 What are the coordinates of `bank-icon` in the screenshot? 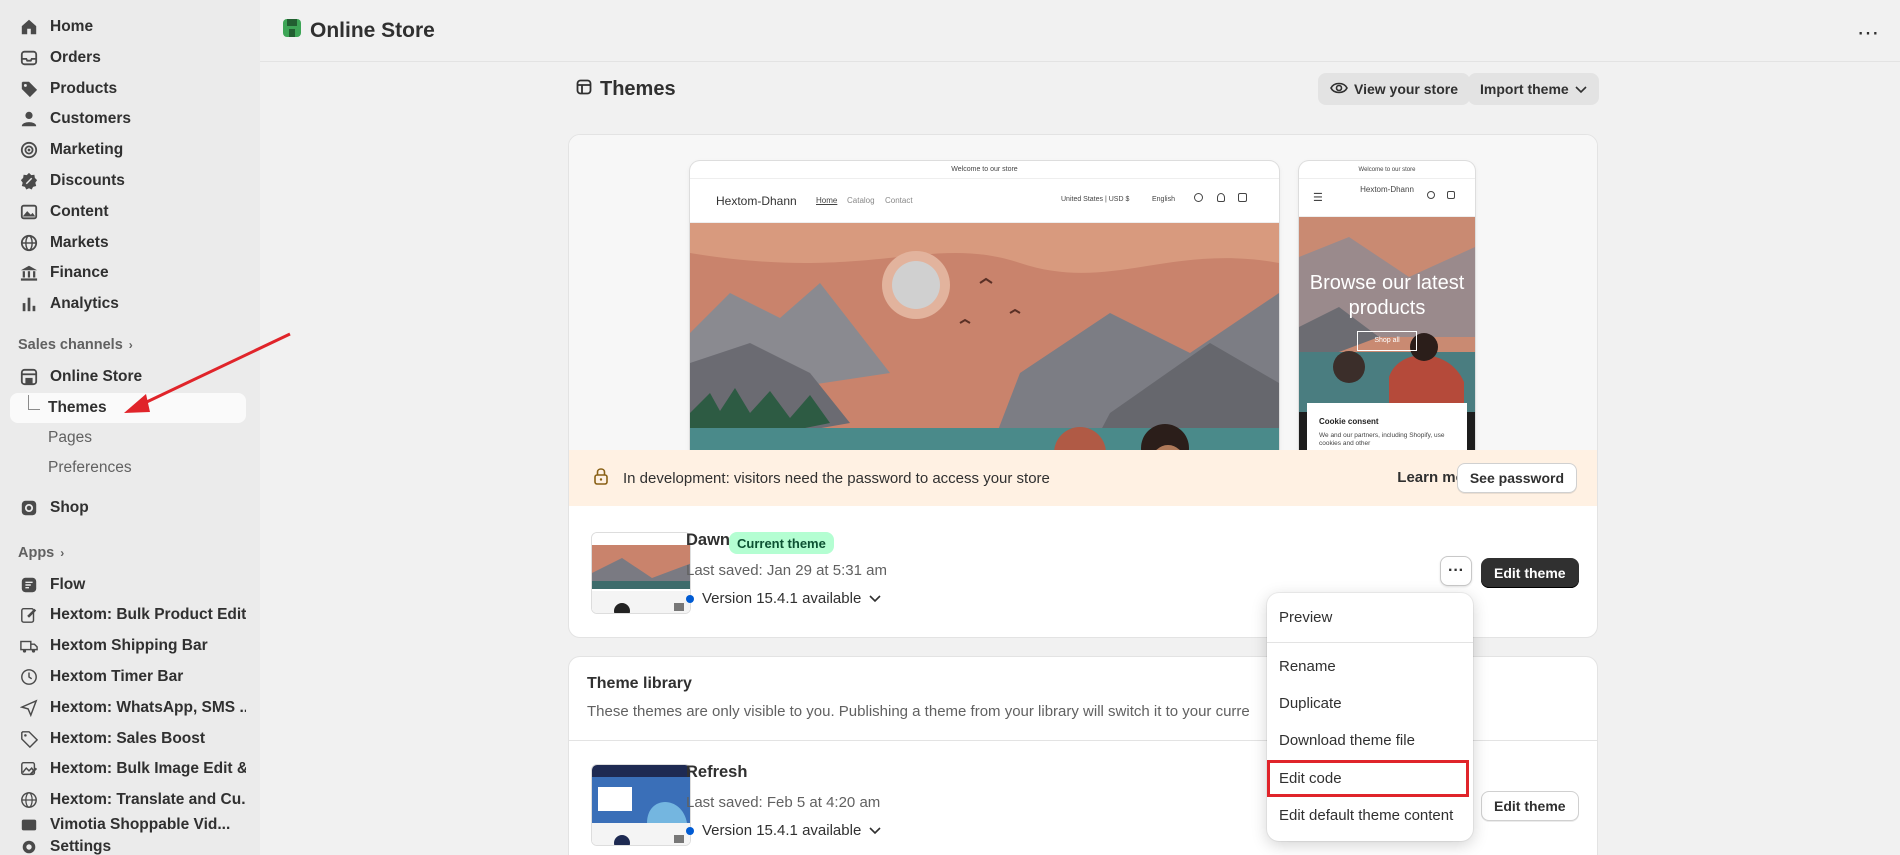 It's located at (29, 273).